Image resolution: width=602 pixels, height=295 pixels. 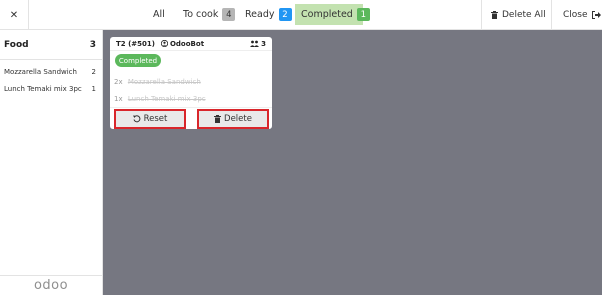 I want to click on order-line: 1x Lunch Temaki mix 3pc, so click(x=160, y=99).